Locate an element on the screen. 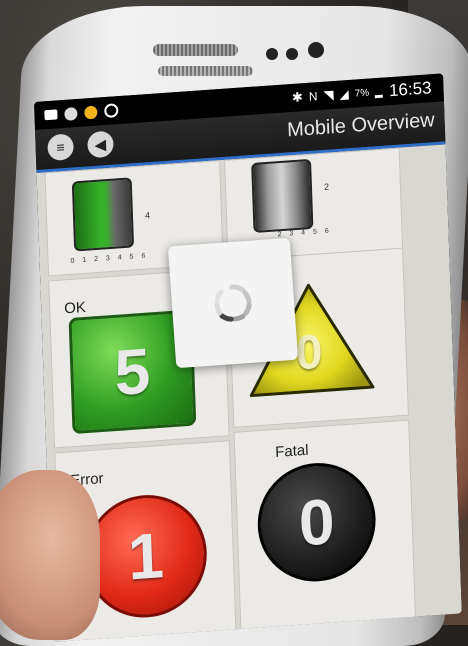 The height and width of the screenshot is (646, 468). ok-count: 5 is located at coordinates (132, 372).